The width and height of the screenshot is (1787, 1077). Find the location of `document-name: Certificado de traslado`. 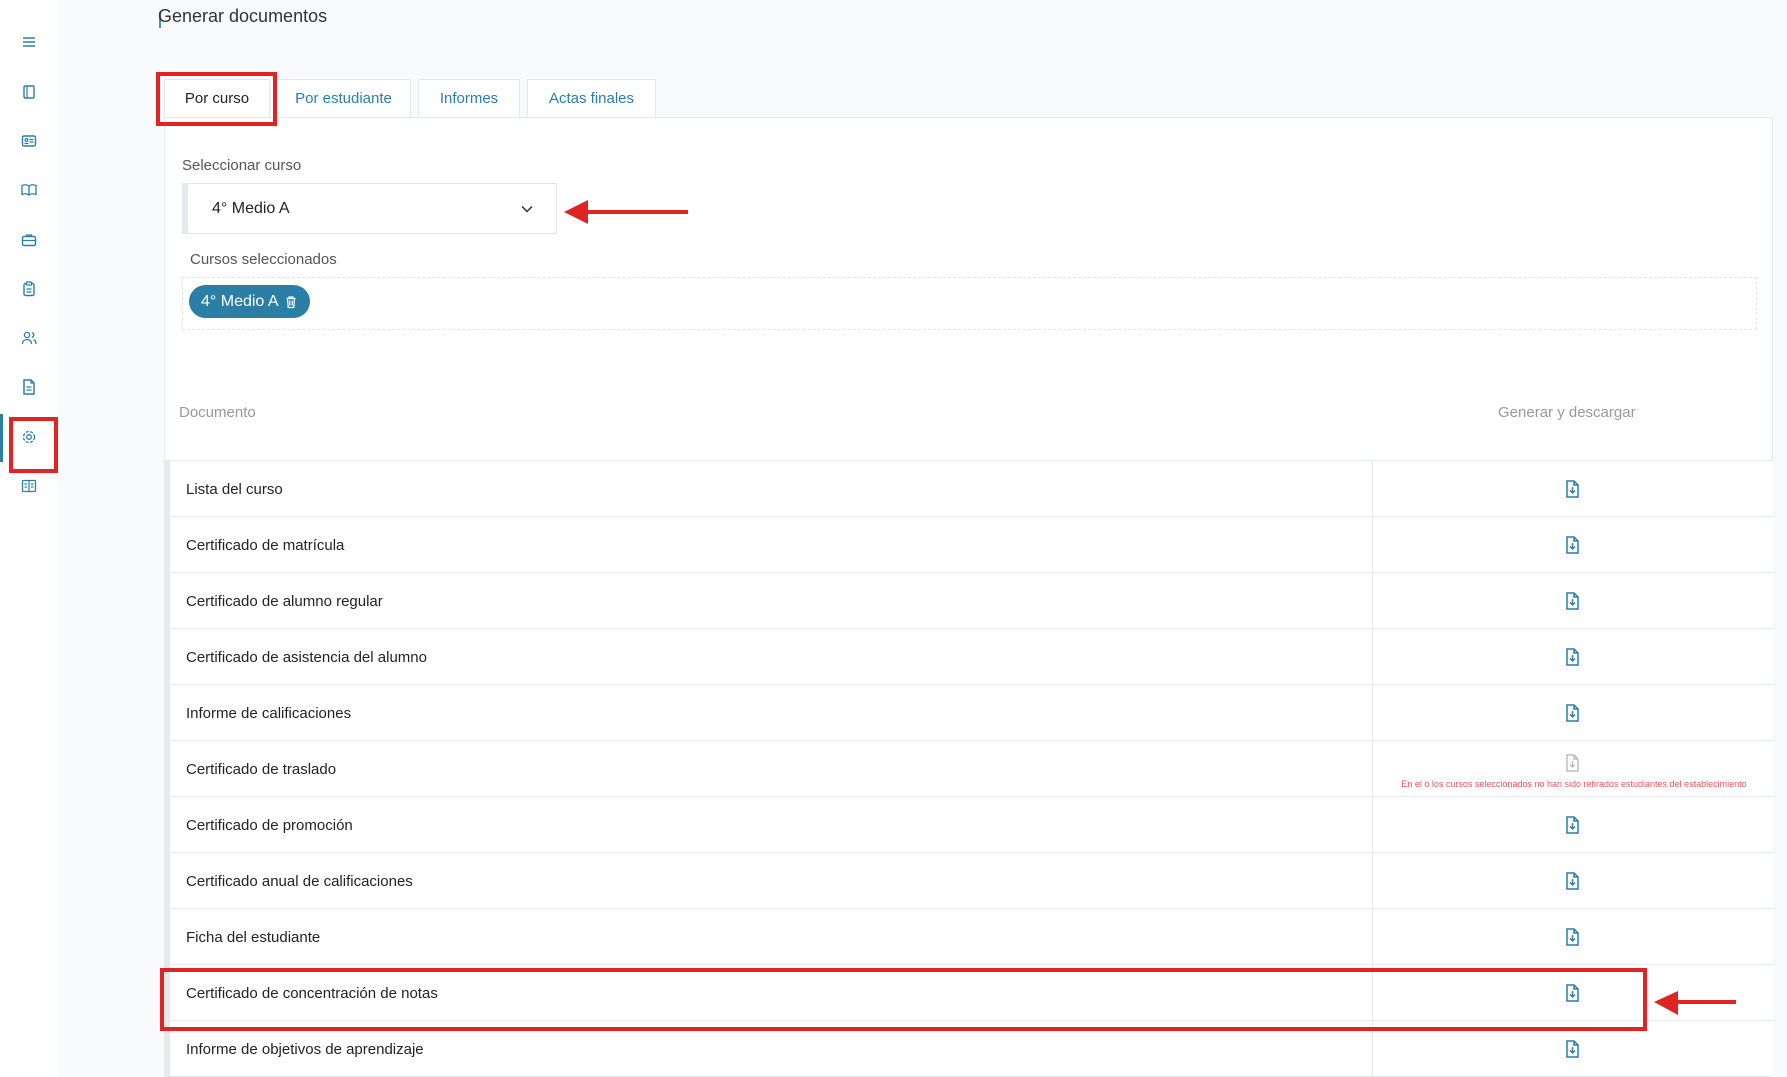

document-name: Certificado de traslado is located at coordinates (261, 769).